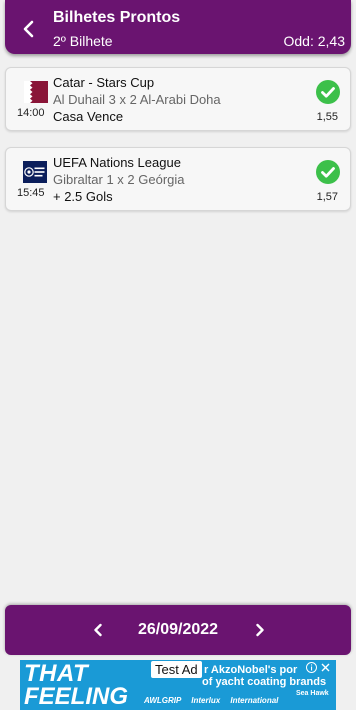  Describe the element at coordinates (314, 41) in the screenshot. I see `total-odd: Odd: 2,43` at that location.